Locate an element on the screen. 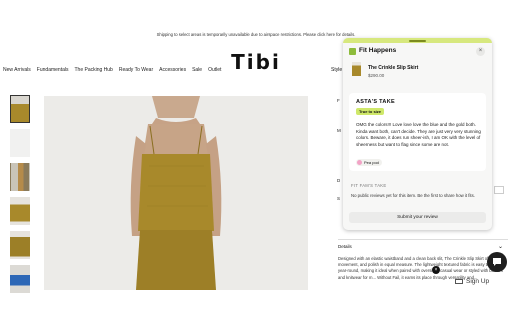 Image resolution: width=512 pixels, height=320 pixels. chat-button is located at coordinates (497, 262).